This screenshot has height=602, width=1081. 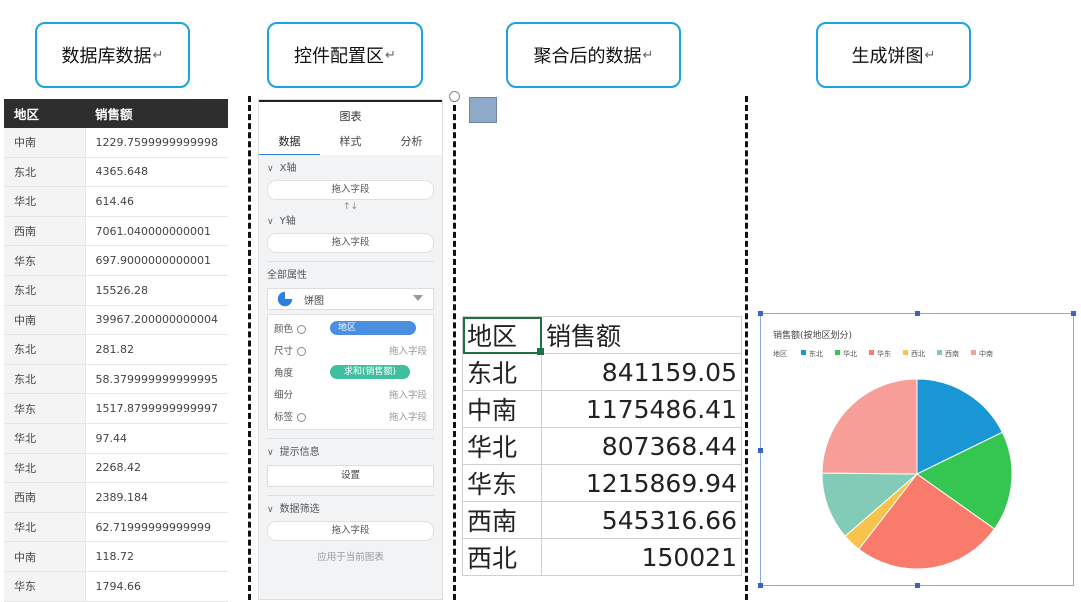 I want to click on x-axis-header: ∨ X轴, so click(x=350, y=169).